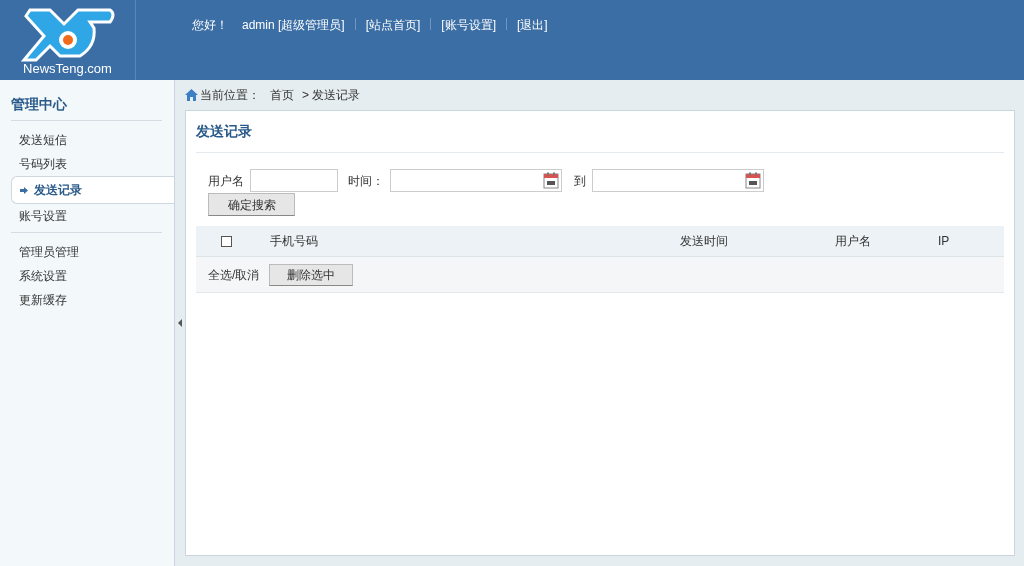  I want to click on end-date-field, so click(678, 180).